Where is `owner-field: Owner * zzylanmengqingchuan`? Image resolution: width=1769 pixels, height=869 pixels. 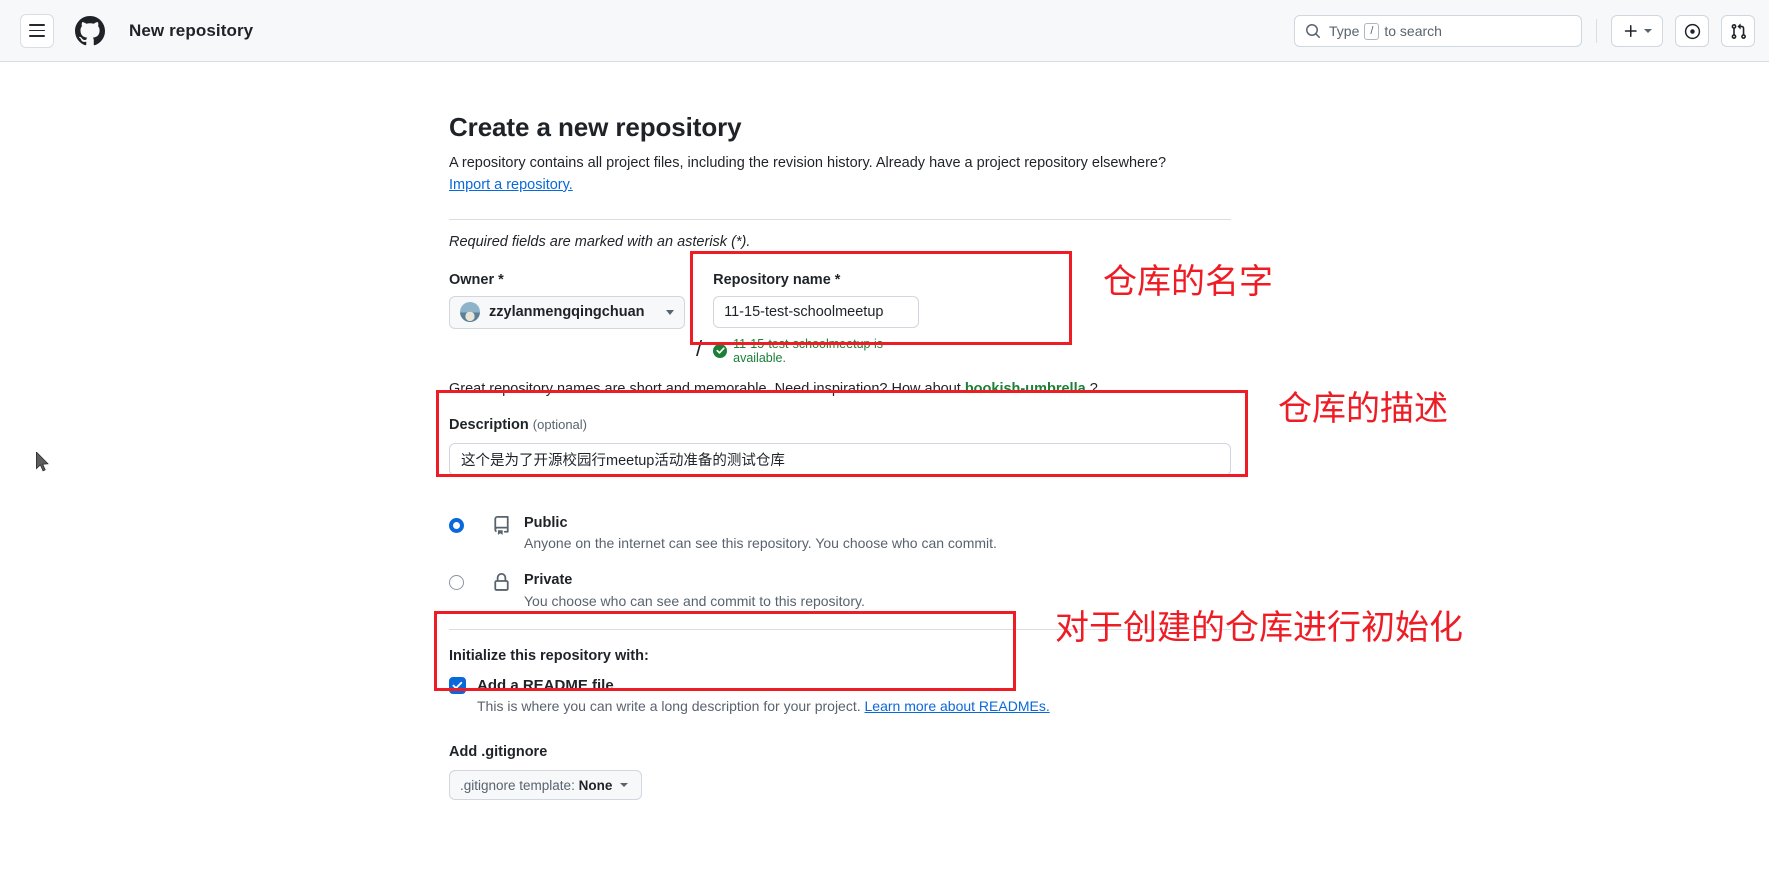
owner-field: Owner * zzylanmengqingchuan is located at coordinates (567, 300).